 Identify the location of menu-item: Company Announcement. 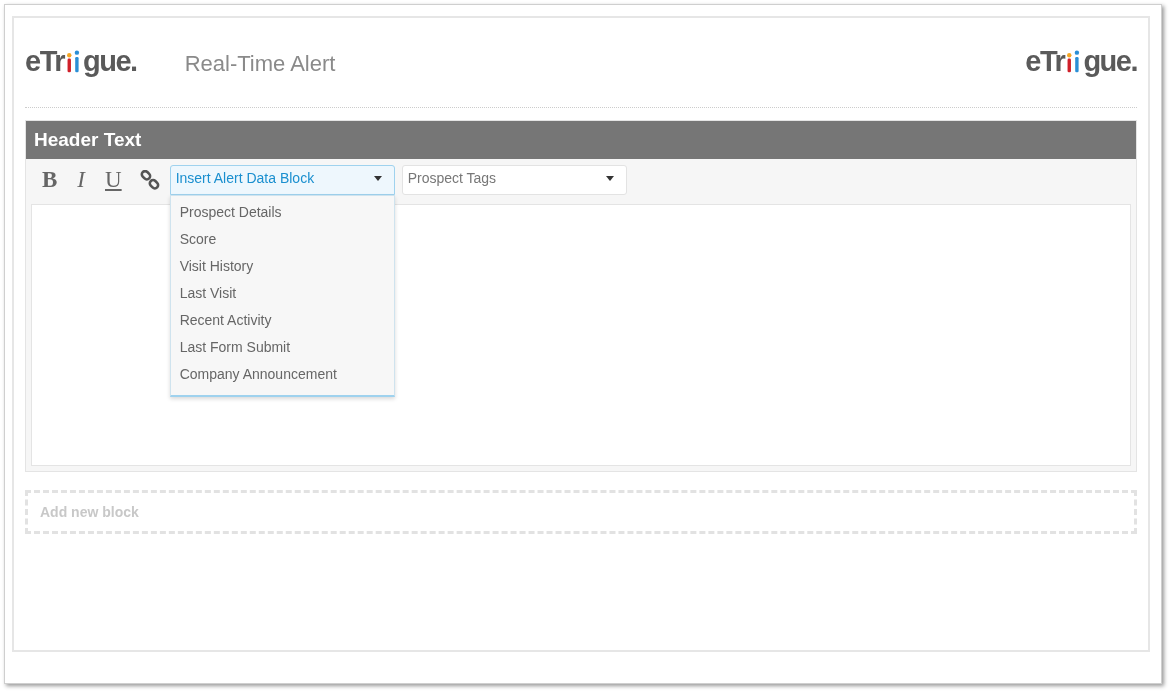
(282, 377).